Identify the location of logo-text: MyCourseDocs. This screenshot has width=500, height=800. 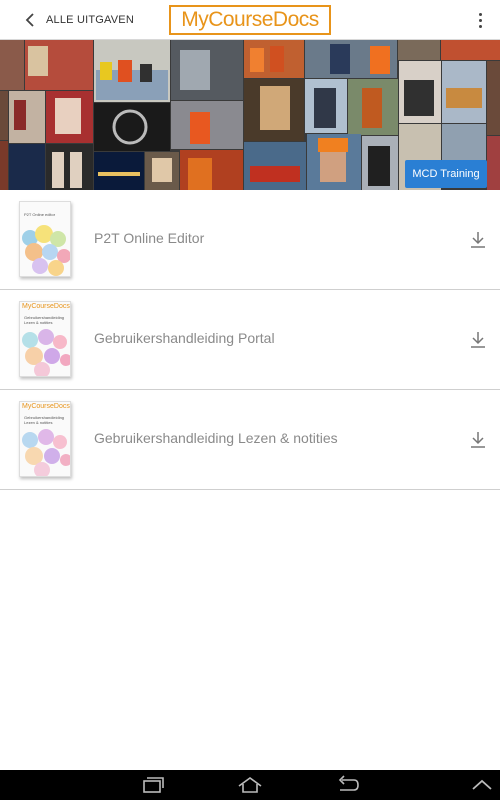
(250, 19).